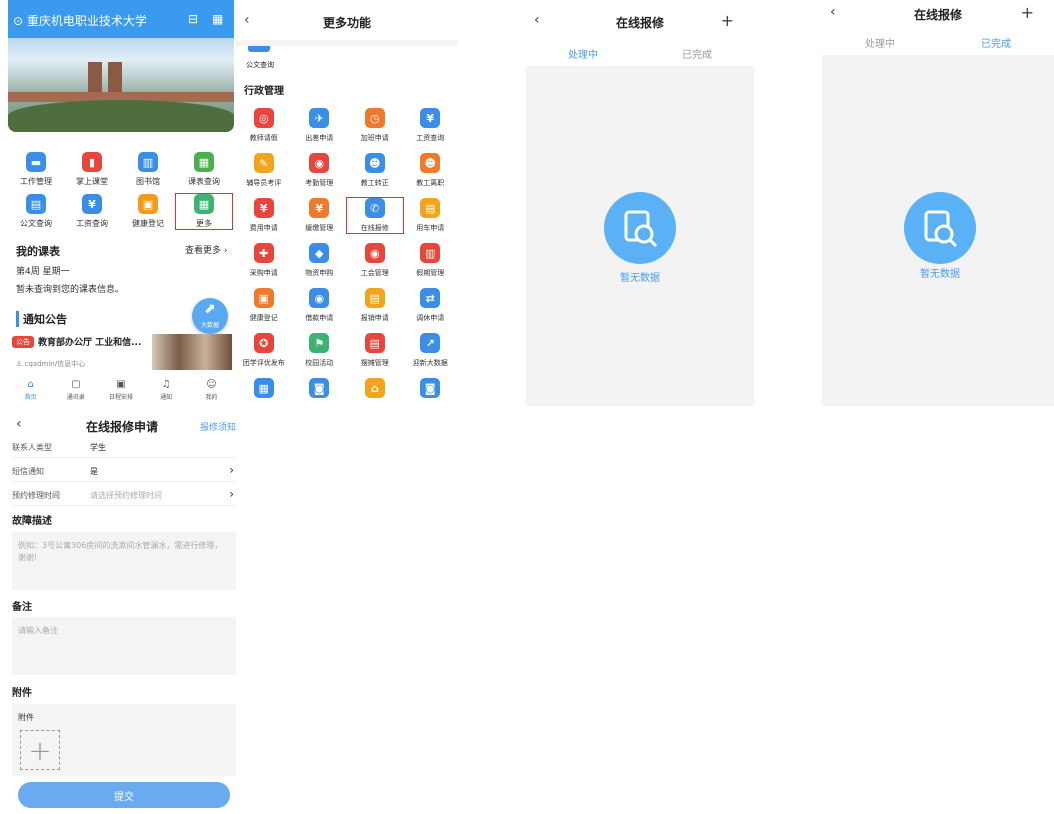  I want to click on tab-label: 我的, so click(211, 397).